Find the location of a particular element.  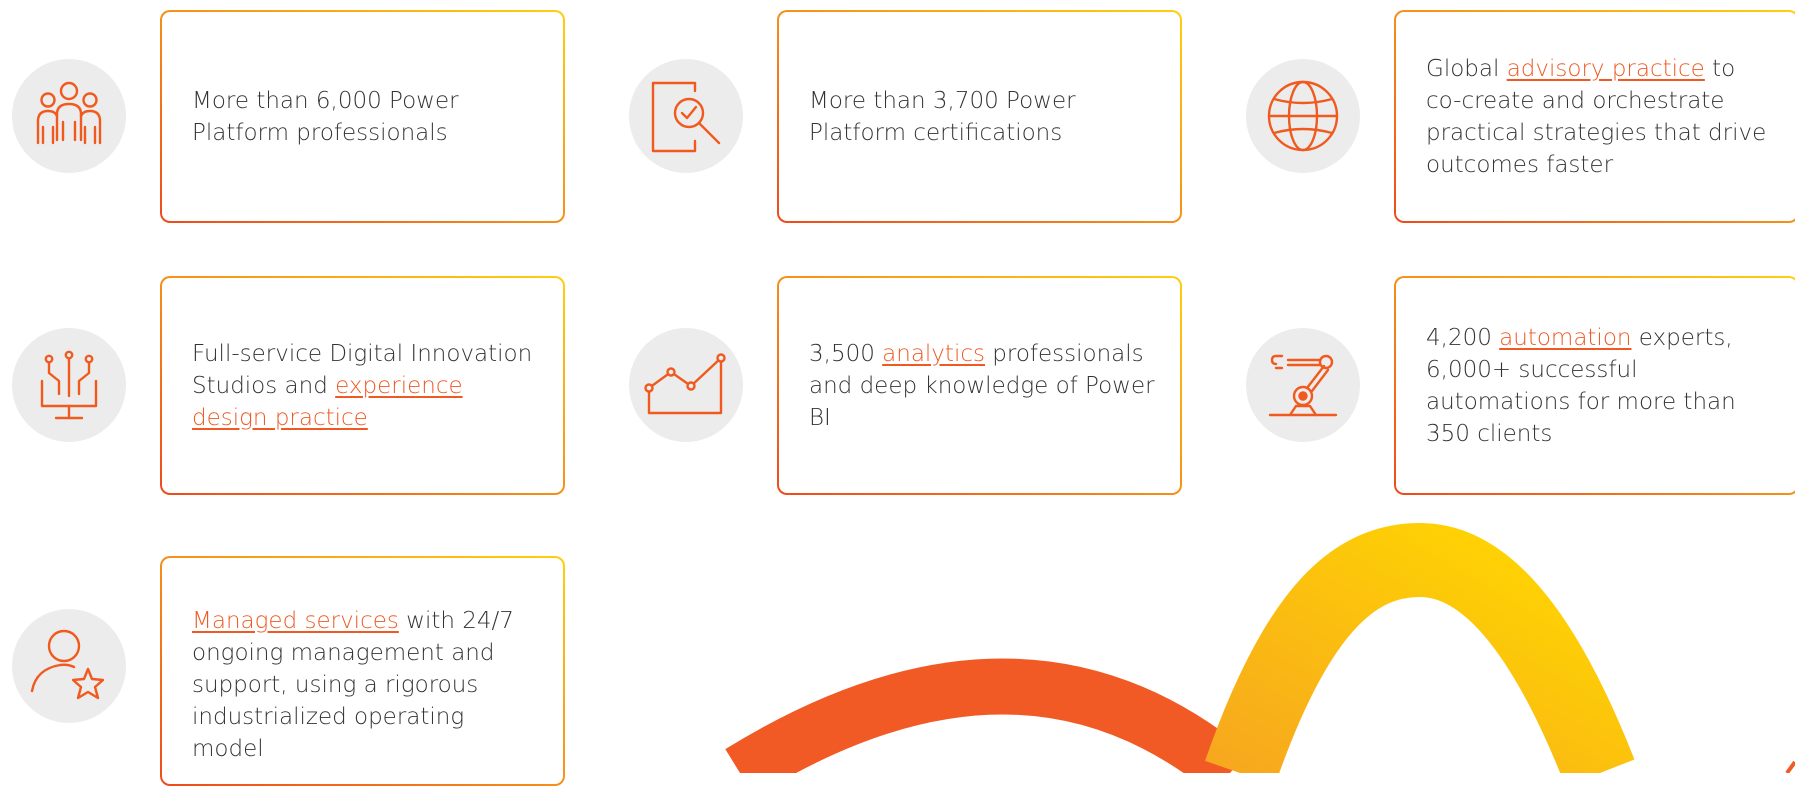

document-check-magnifier-icon is located at coordinates (686, 117).